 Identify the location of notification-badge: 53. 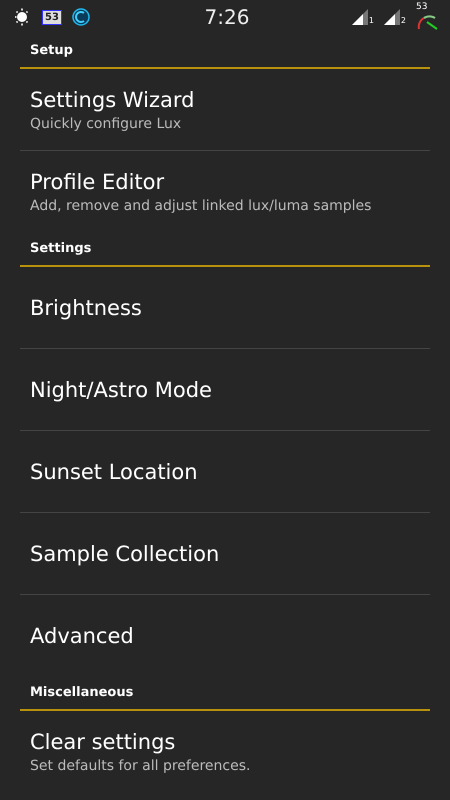
(52, 17).